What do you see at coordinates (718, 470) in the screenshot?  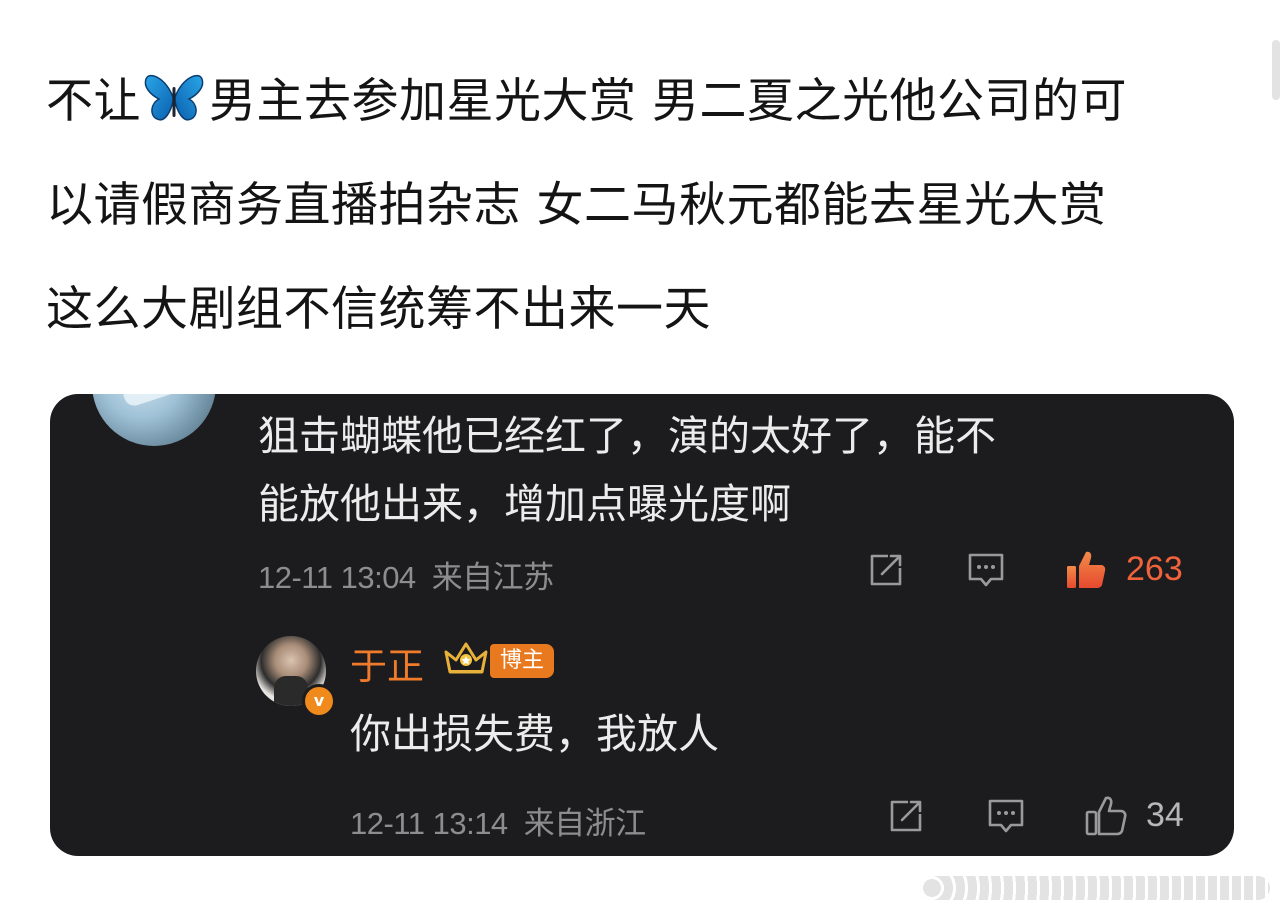 I see `comment-text: 狙击蝴蝶他已经红了，演的太好了，能不 能放他出来，增加点曝光度啊` at bounding box center [718, 470].